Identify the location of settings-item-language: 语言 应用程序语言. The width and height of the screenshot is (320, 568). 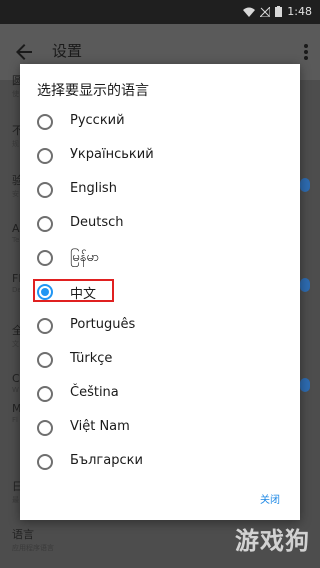
(33, 539).